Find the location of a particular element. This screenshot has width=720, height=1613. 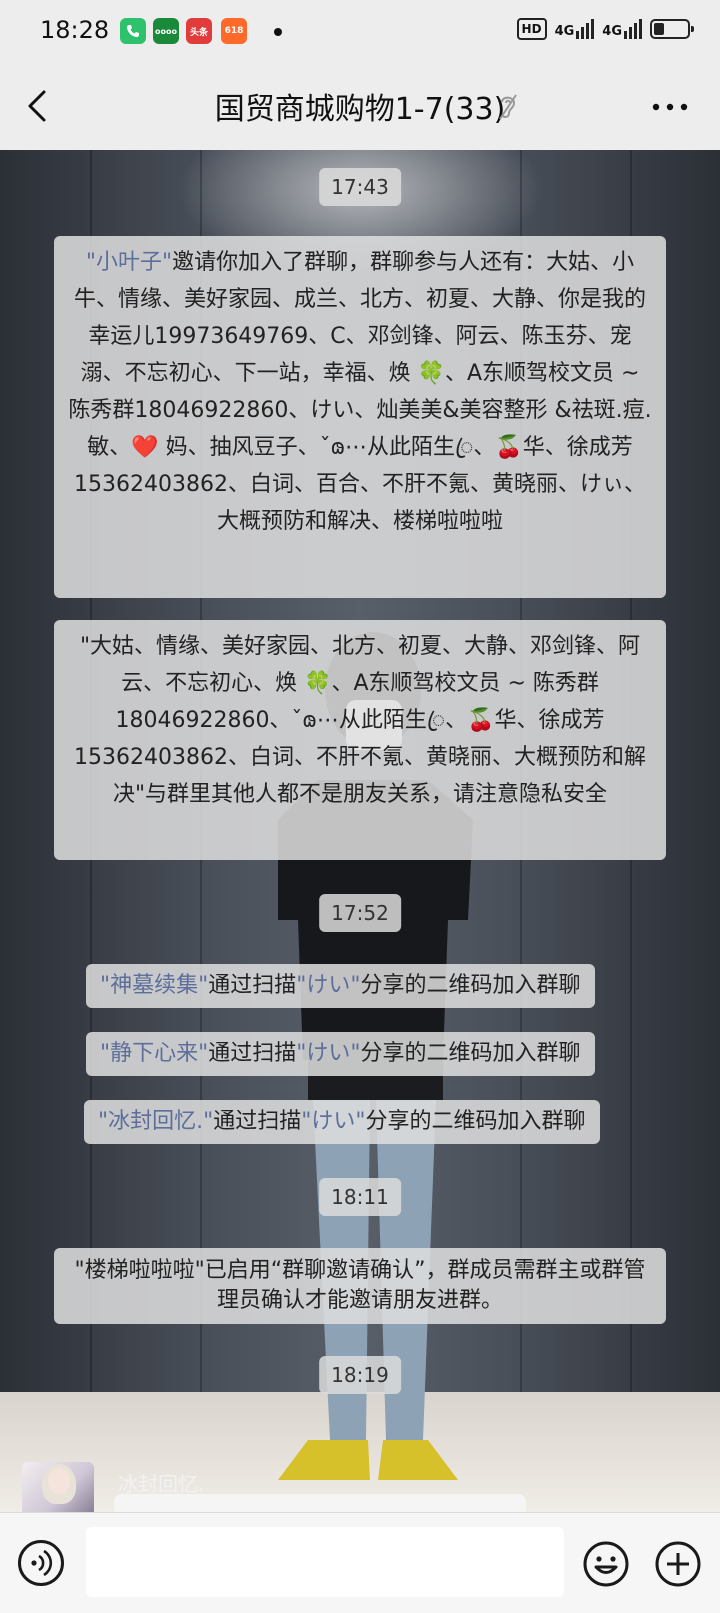

emoji-icon is located at coordinates (606, 1564).